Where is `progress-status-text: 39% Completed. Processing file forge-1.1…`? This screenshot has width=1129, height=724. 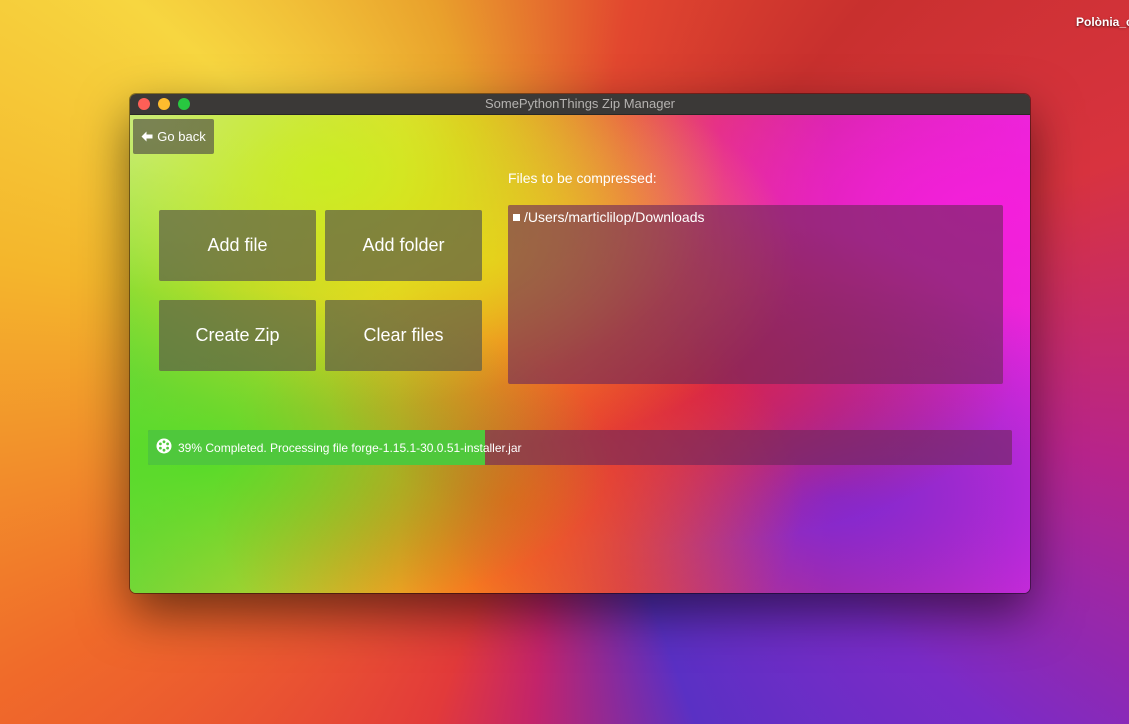
progress-status-text: 39% Completed. Processing file forge-1.1… is located at coordinates (350, 447).